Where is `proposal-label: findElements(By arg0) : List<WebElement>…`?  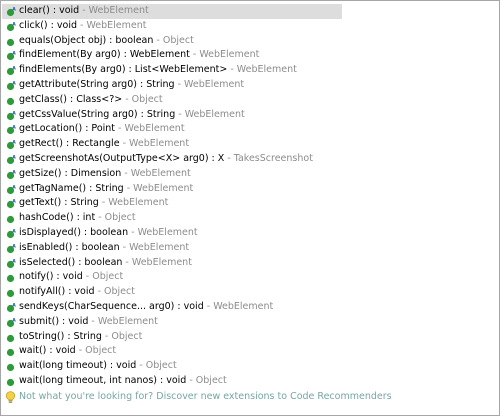 proposal-label: findElements(By arg0) : List<WebElement>… is located at coordinates (158, 70).